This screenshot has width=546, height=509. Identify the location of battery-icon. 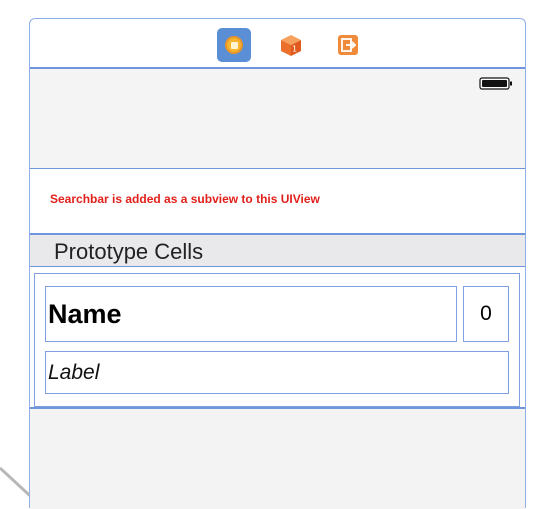
(495, 83).